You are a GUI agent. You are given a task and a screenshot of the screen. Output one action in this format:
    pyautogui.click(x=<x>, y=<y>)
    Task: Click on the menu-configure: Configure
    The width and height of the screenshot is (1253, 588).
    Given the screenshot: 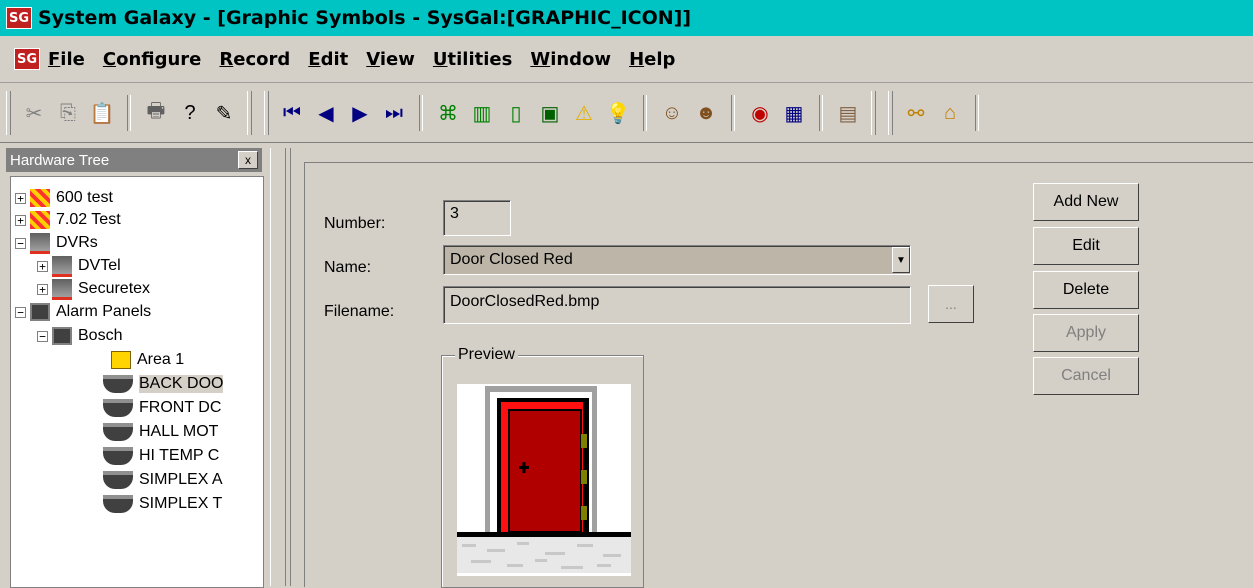 What is the action you would take?
    pyautogui.click(x=152, y=59)
    